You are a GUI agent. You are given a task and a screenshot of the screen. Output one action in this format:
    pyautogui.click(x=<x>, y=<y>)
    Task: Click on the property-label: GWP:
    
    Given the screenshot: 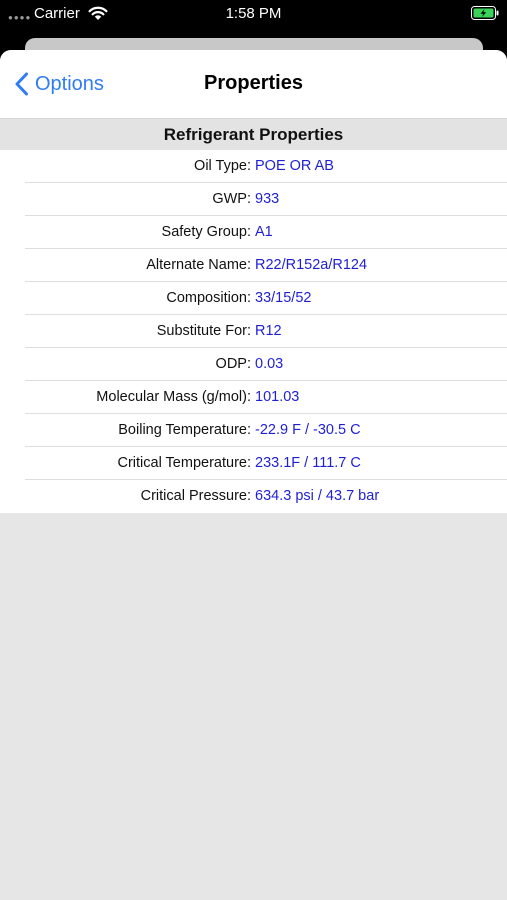 What is the action you would take?
    pyautogui.click(x=231, y=199)
    